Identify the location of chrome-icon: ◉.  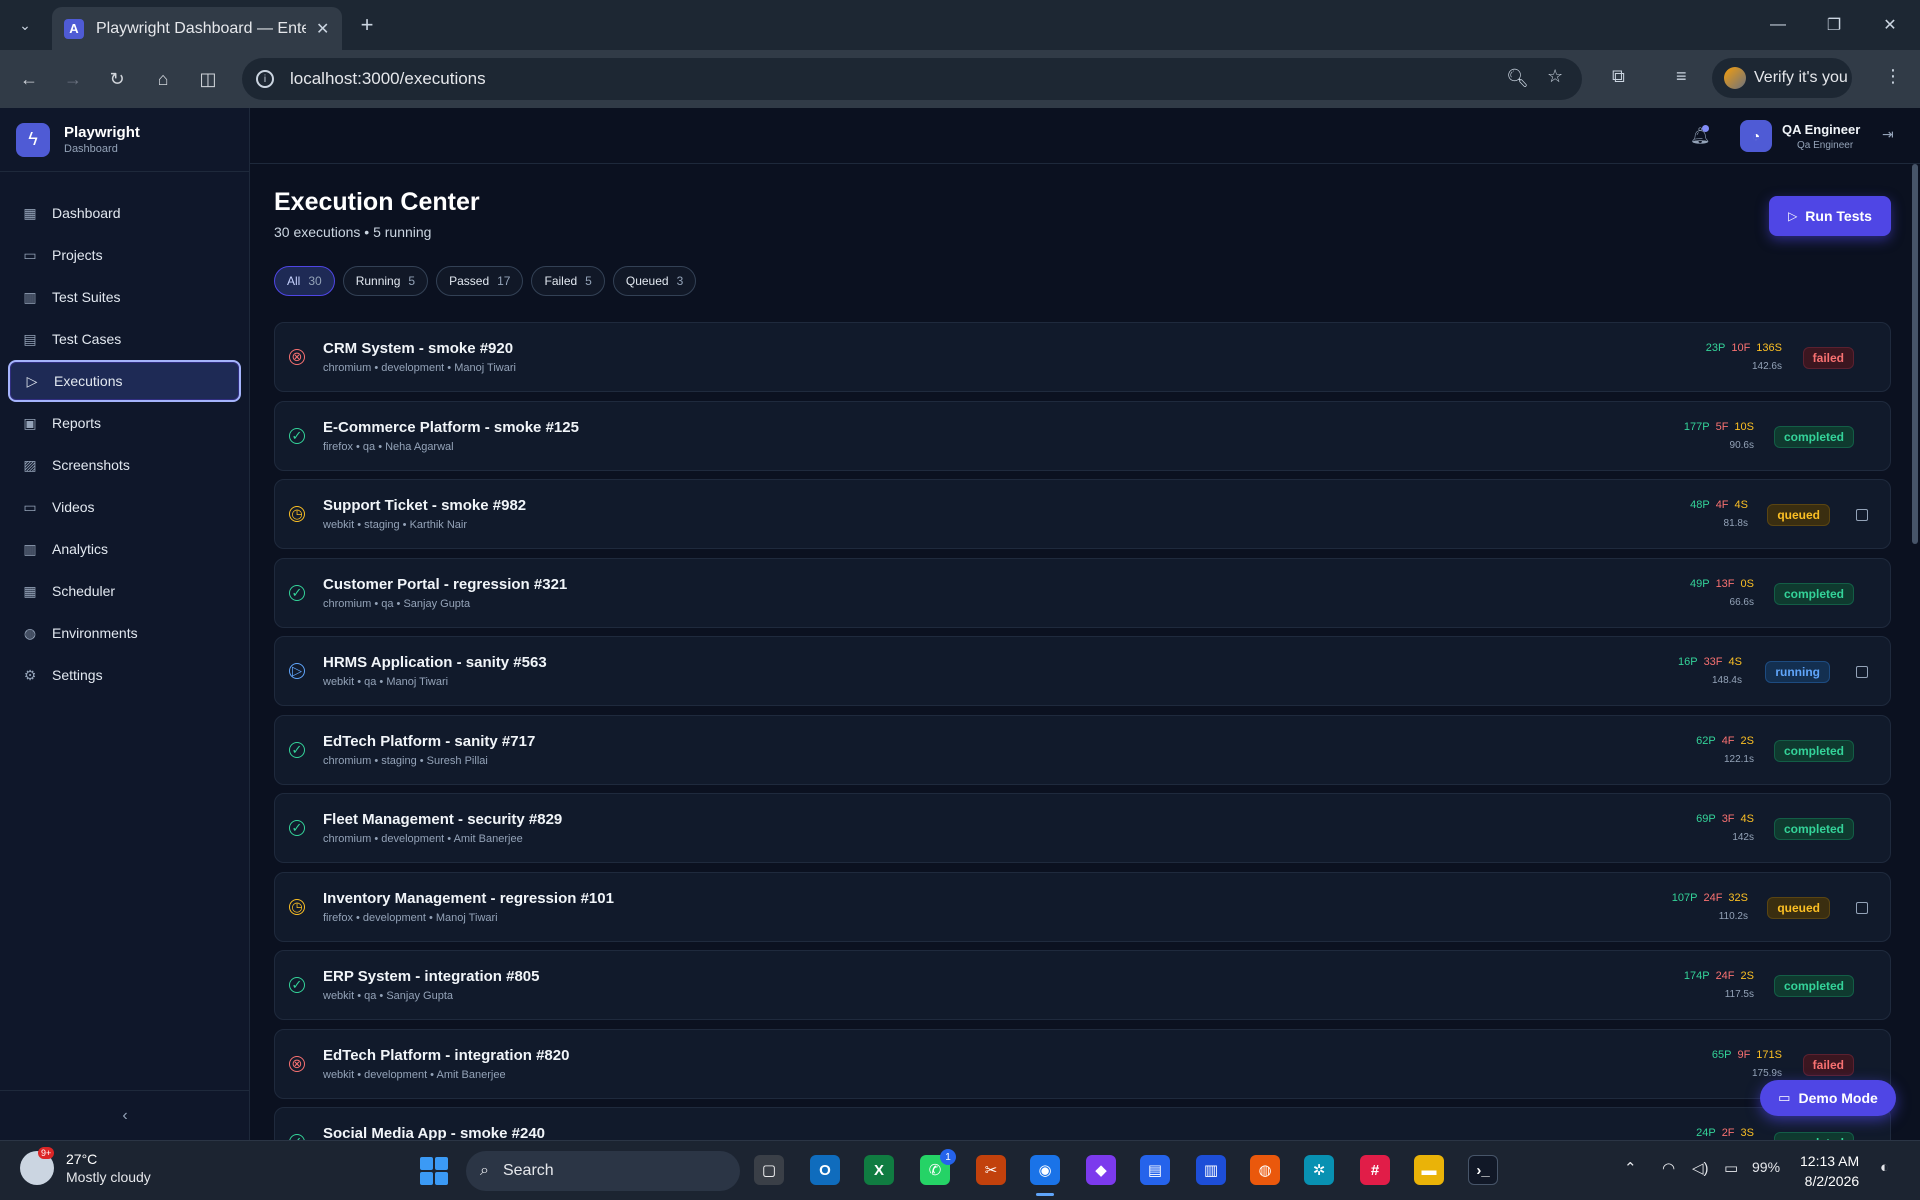
(1045, 1170).